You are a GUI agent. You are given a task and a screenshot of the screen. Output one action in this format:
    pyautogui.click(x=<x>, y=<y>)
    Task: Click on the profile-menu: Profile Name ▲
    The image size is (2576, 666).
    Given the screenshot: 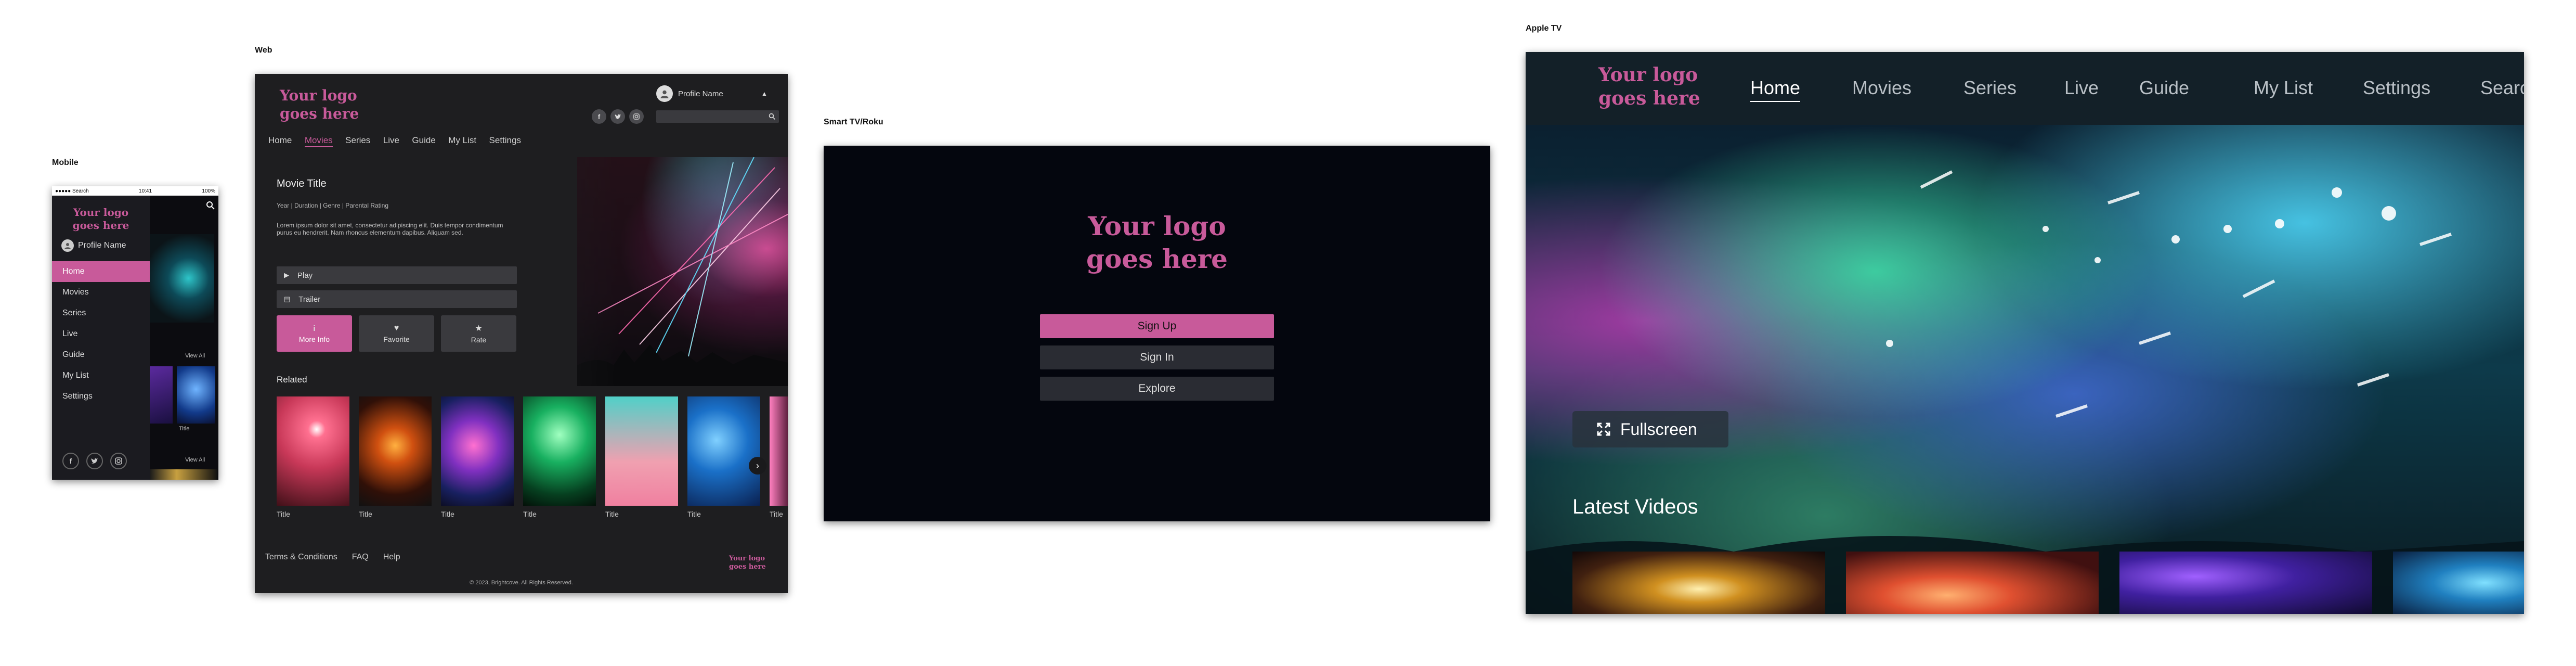 What is the action you would take?
    pyautogui.click(x=711, y=93)
    